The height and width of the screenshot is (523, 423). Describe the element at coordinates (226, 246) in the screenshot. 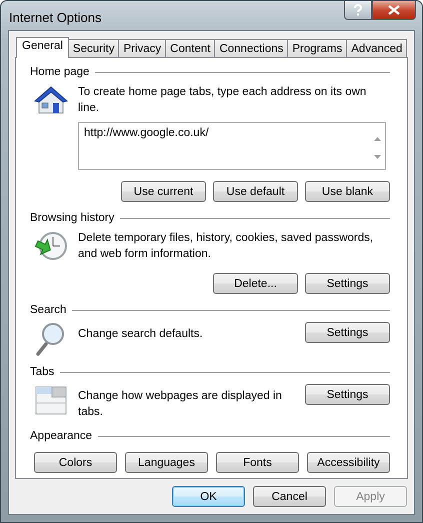

I see `description: Delete temporary files, history, cookies, saved passwords, and web form information.` at that location.